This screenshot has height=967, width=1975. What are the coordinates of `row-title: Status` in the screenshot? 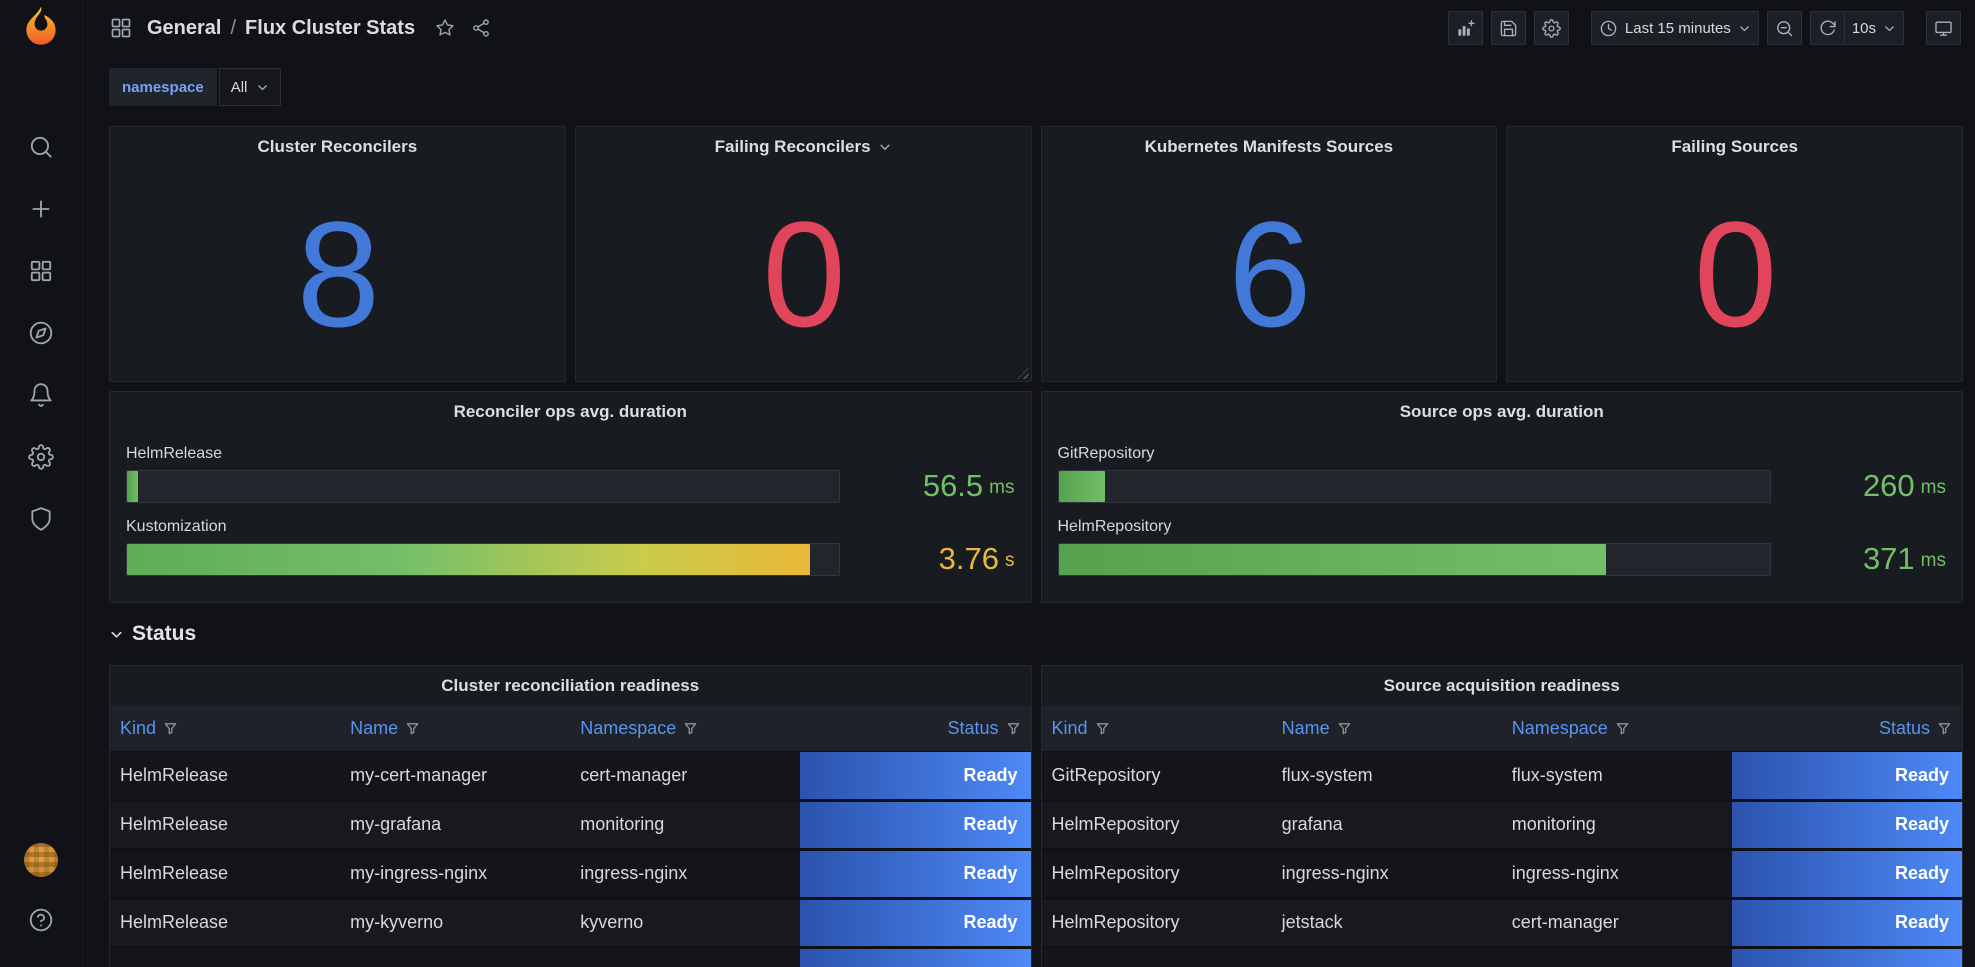 It's located at (164, 633).